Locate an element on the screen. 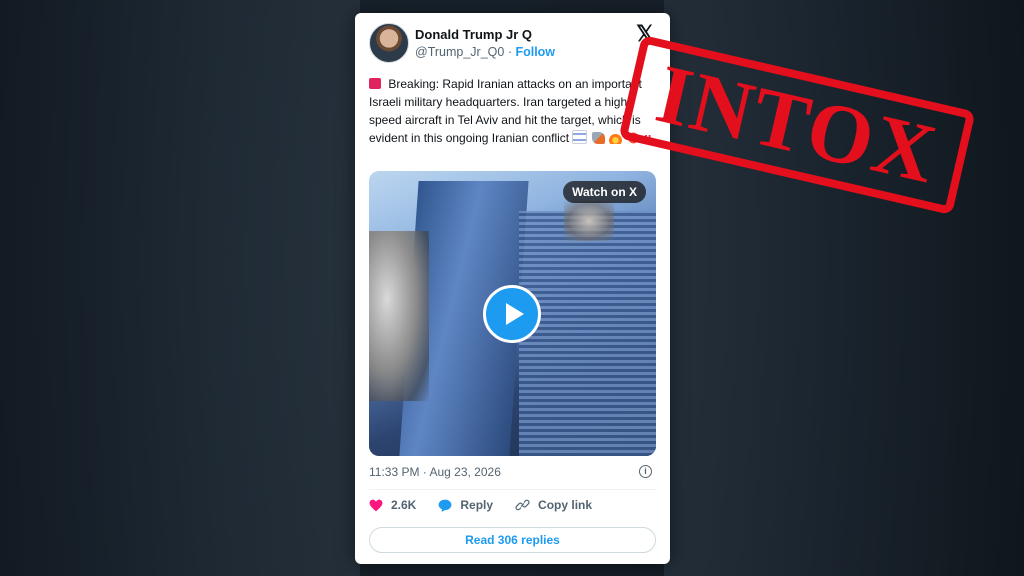 The width and height of the screenshot is (1024, 576). avatar is located at coordinates (389, 43).